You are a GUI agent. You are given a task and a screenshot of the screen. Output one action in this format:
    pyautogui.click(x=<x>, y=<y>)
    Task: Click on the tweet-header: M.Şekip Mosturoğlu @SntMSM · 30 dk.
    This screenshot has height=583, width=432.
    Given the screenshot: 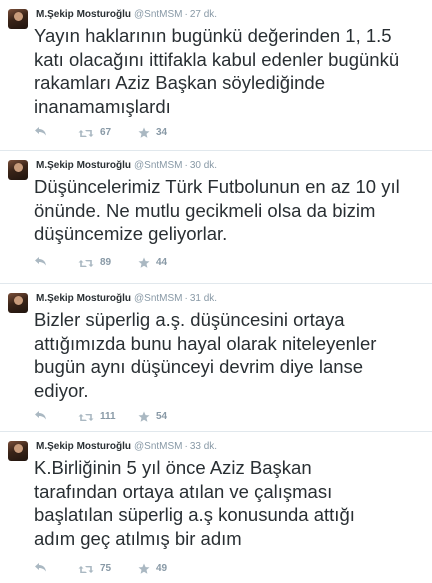 What is the action you would take?
    pyautogui.click(x=126, y=166)
    